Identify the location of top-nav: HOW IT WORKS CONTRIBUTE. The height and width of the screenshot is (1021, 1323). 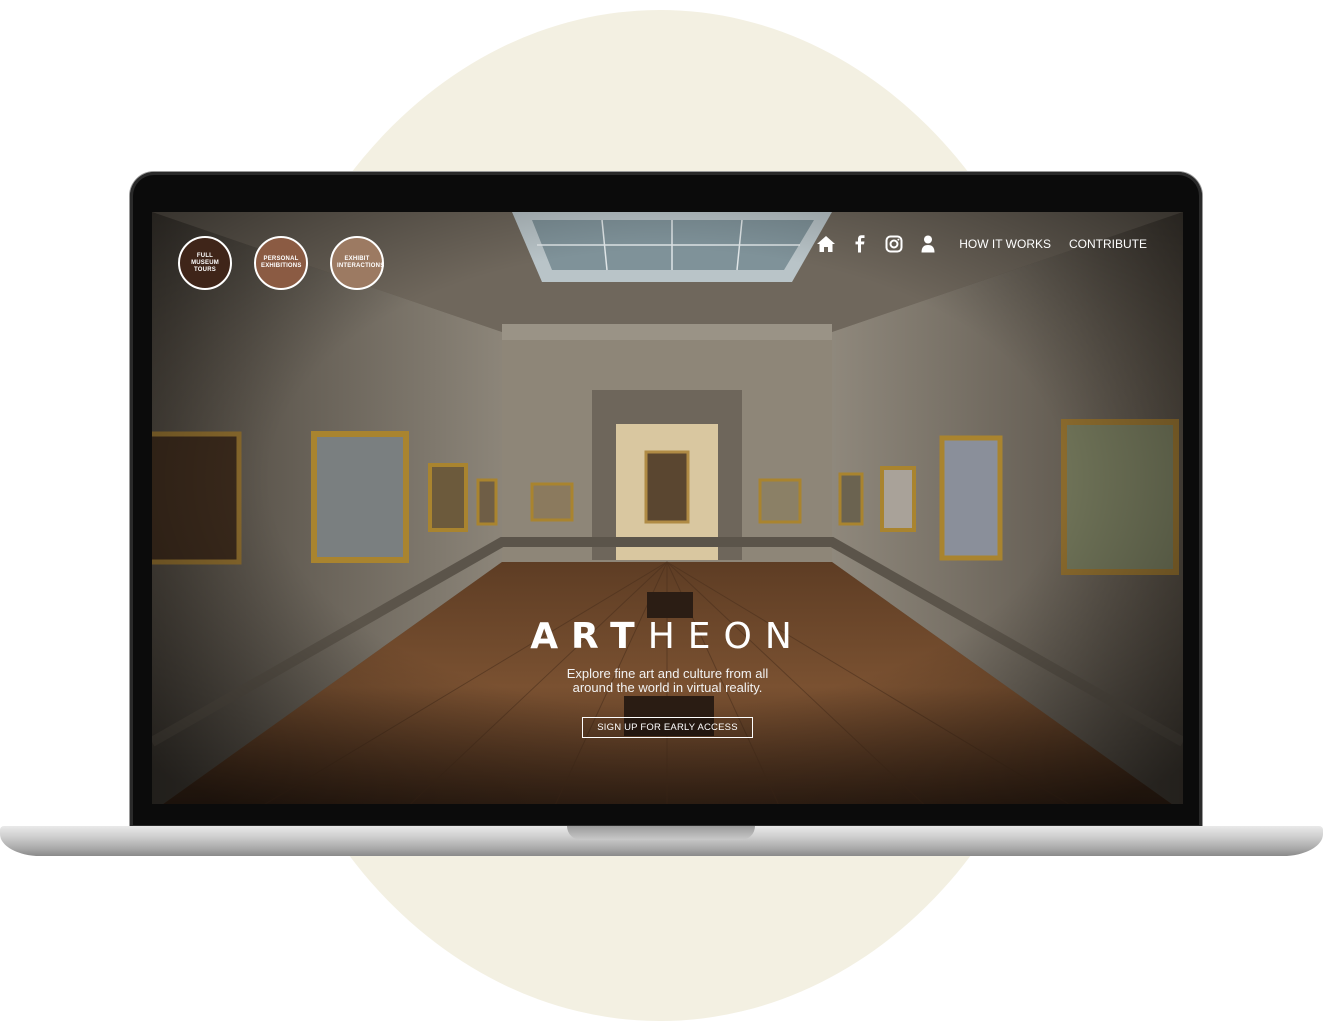
(986, 244).